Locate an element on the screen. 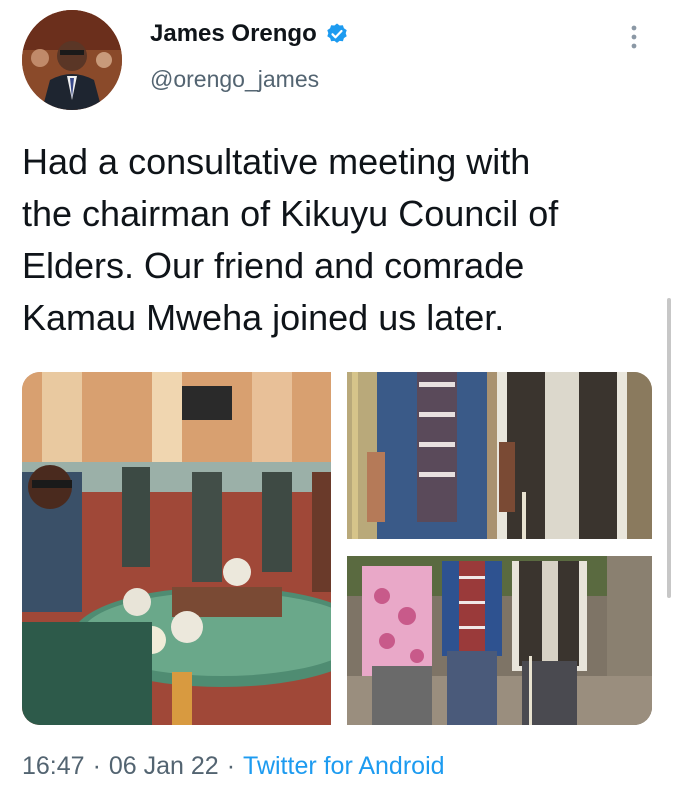  tweet-text-line: the chairman of Kikuyu Council of is located at coordinates (290, 213).